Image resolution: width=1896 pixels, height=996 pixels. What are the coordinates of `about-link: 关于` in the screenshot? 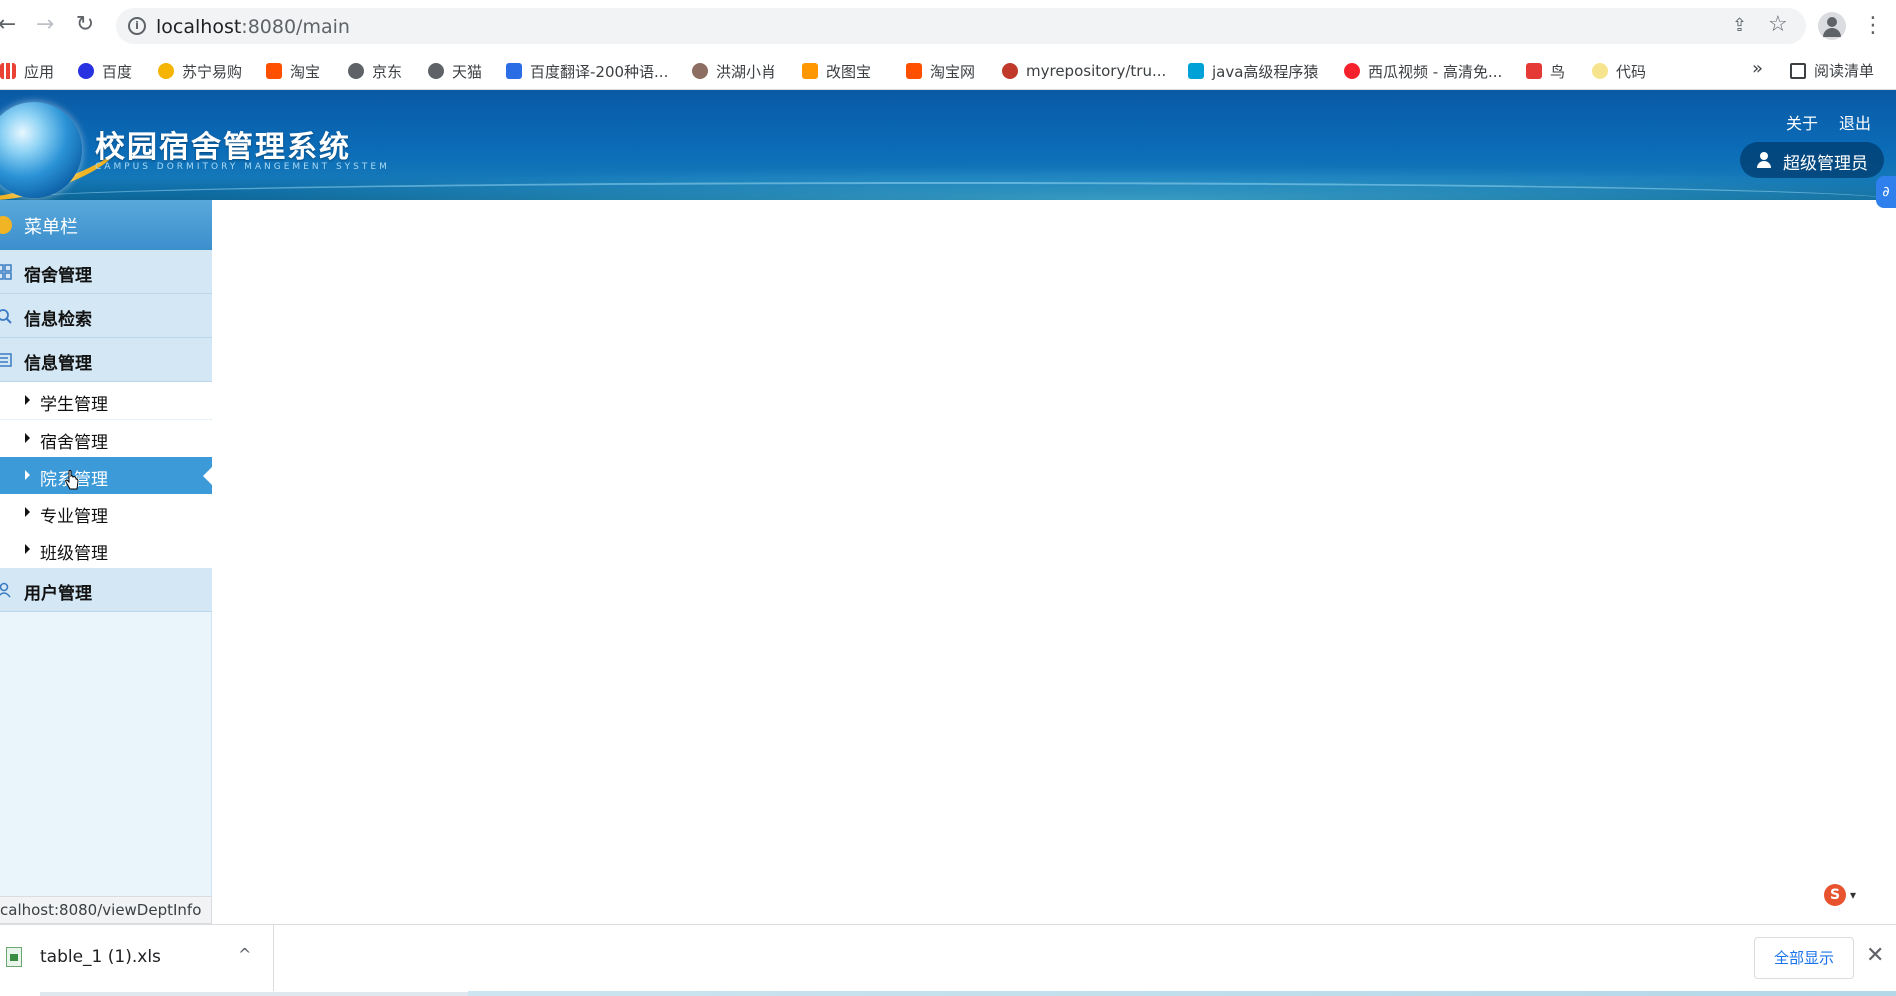 It's located at (1802, 122).